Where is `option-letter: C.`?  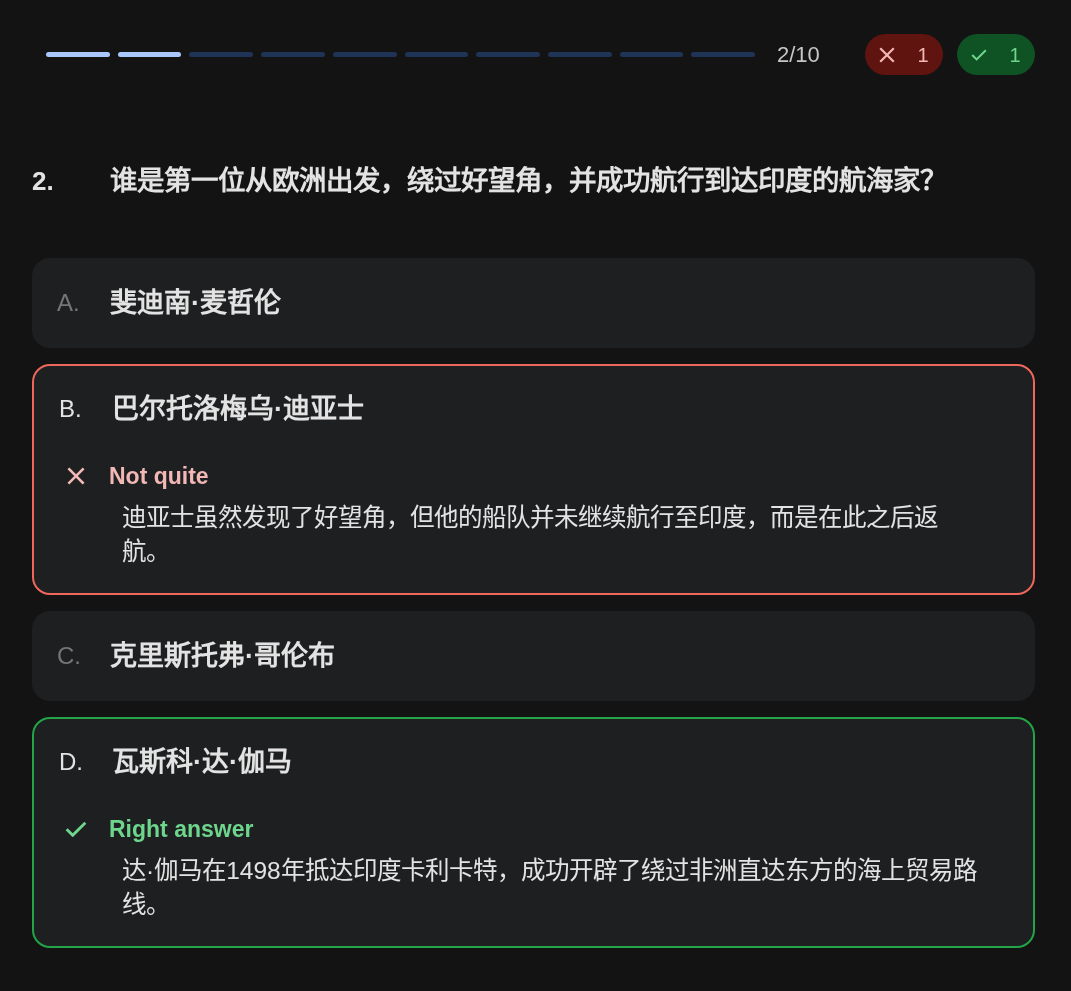 option-letter: C. is located at coordinates (69, 656).